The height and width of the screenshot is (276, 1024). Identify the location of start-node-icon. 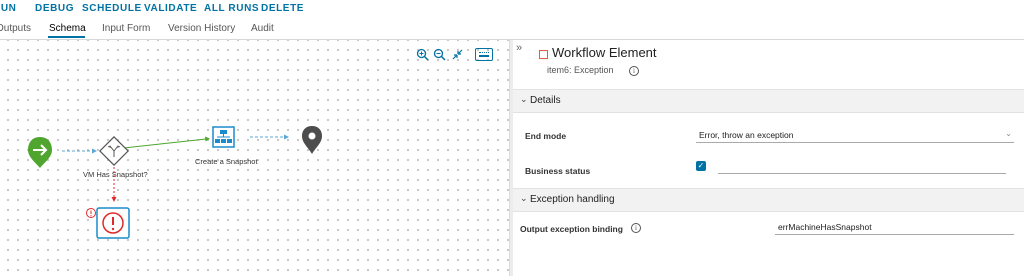
(40, 152).